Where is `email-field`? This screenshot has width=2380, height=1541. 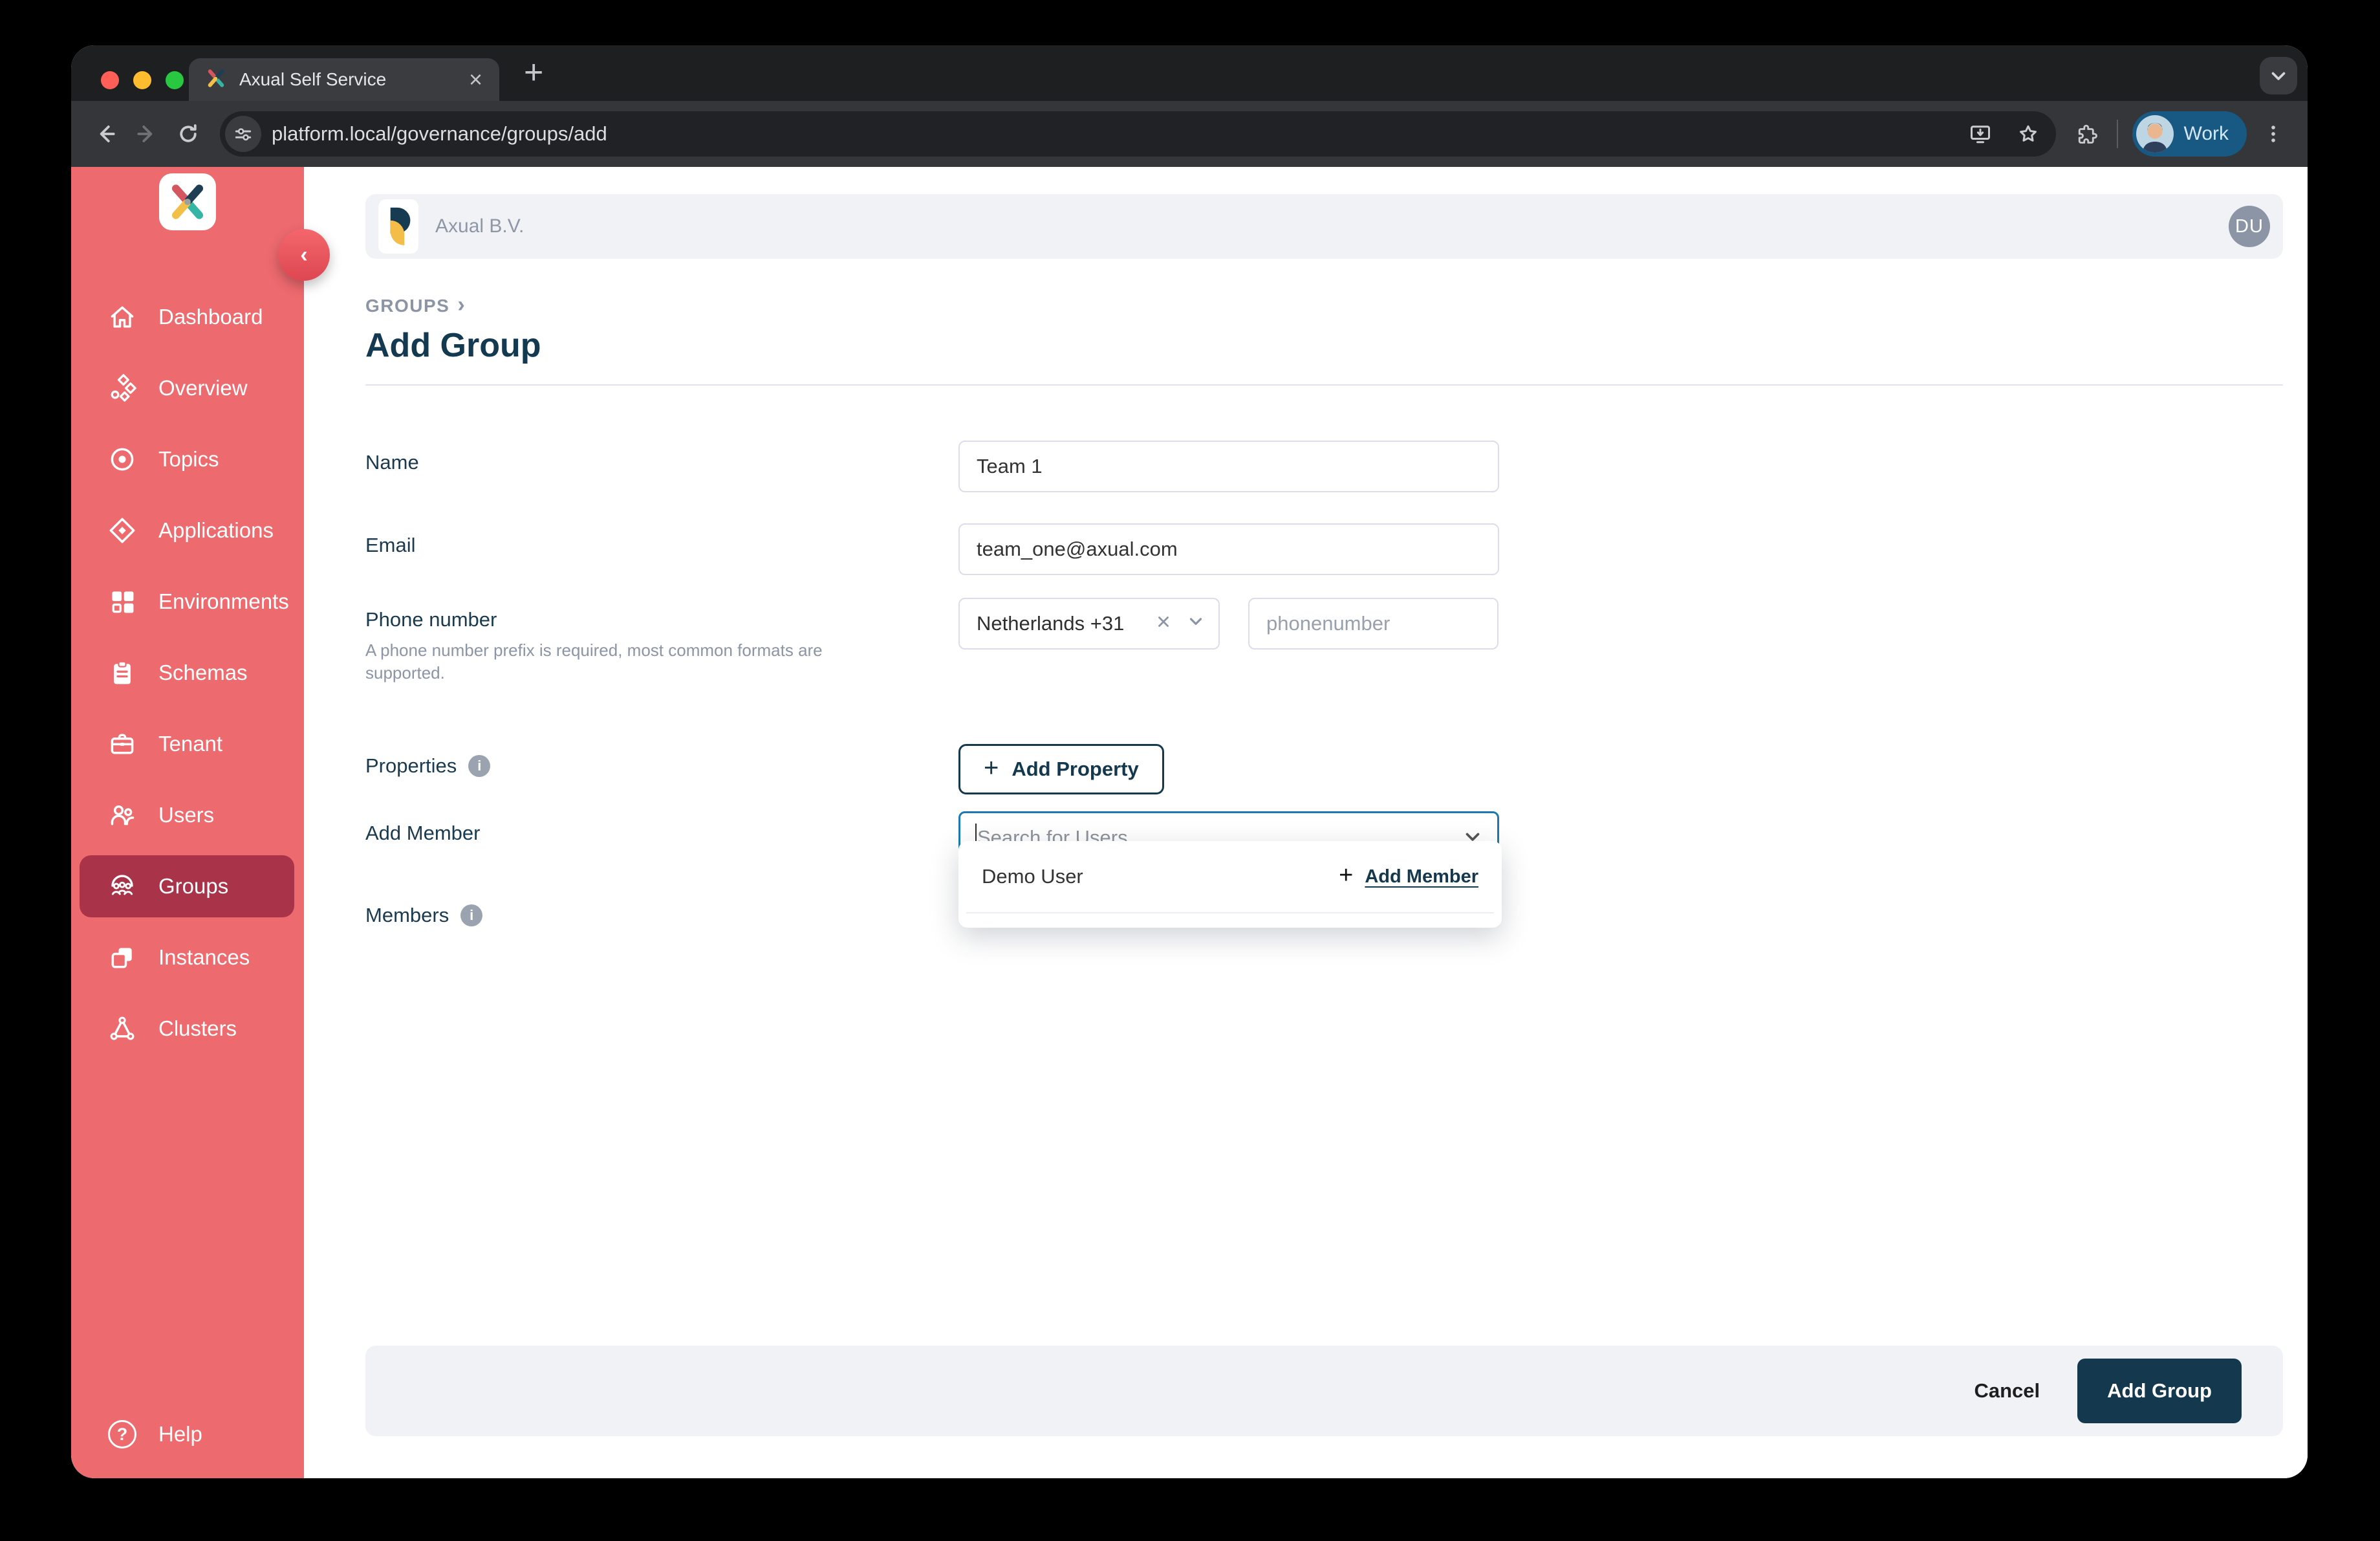
email-field is located at coordinates (1228, 549).